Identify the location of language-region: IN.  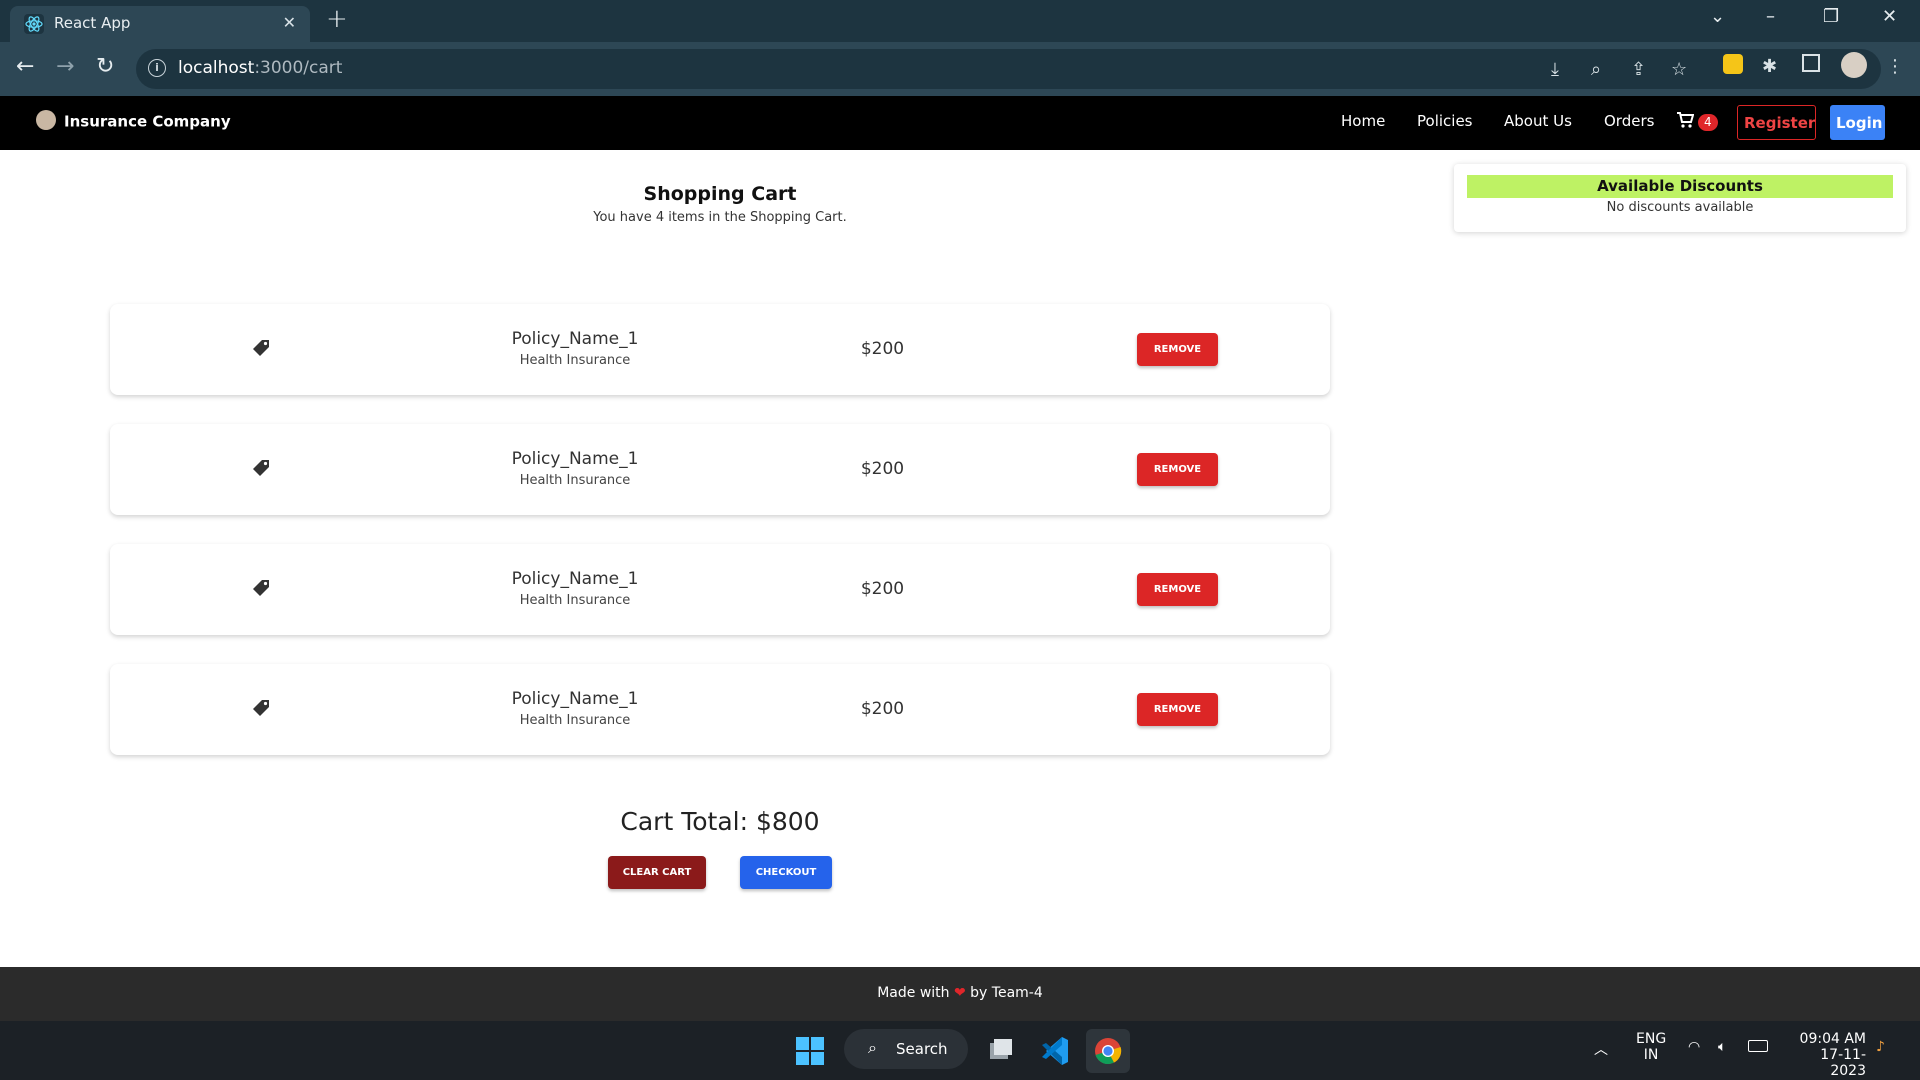
(1651, 1055).